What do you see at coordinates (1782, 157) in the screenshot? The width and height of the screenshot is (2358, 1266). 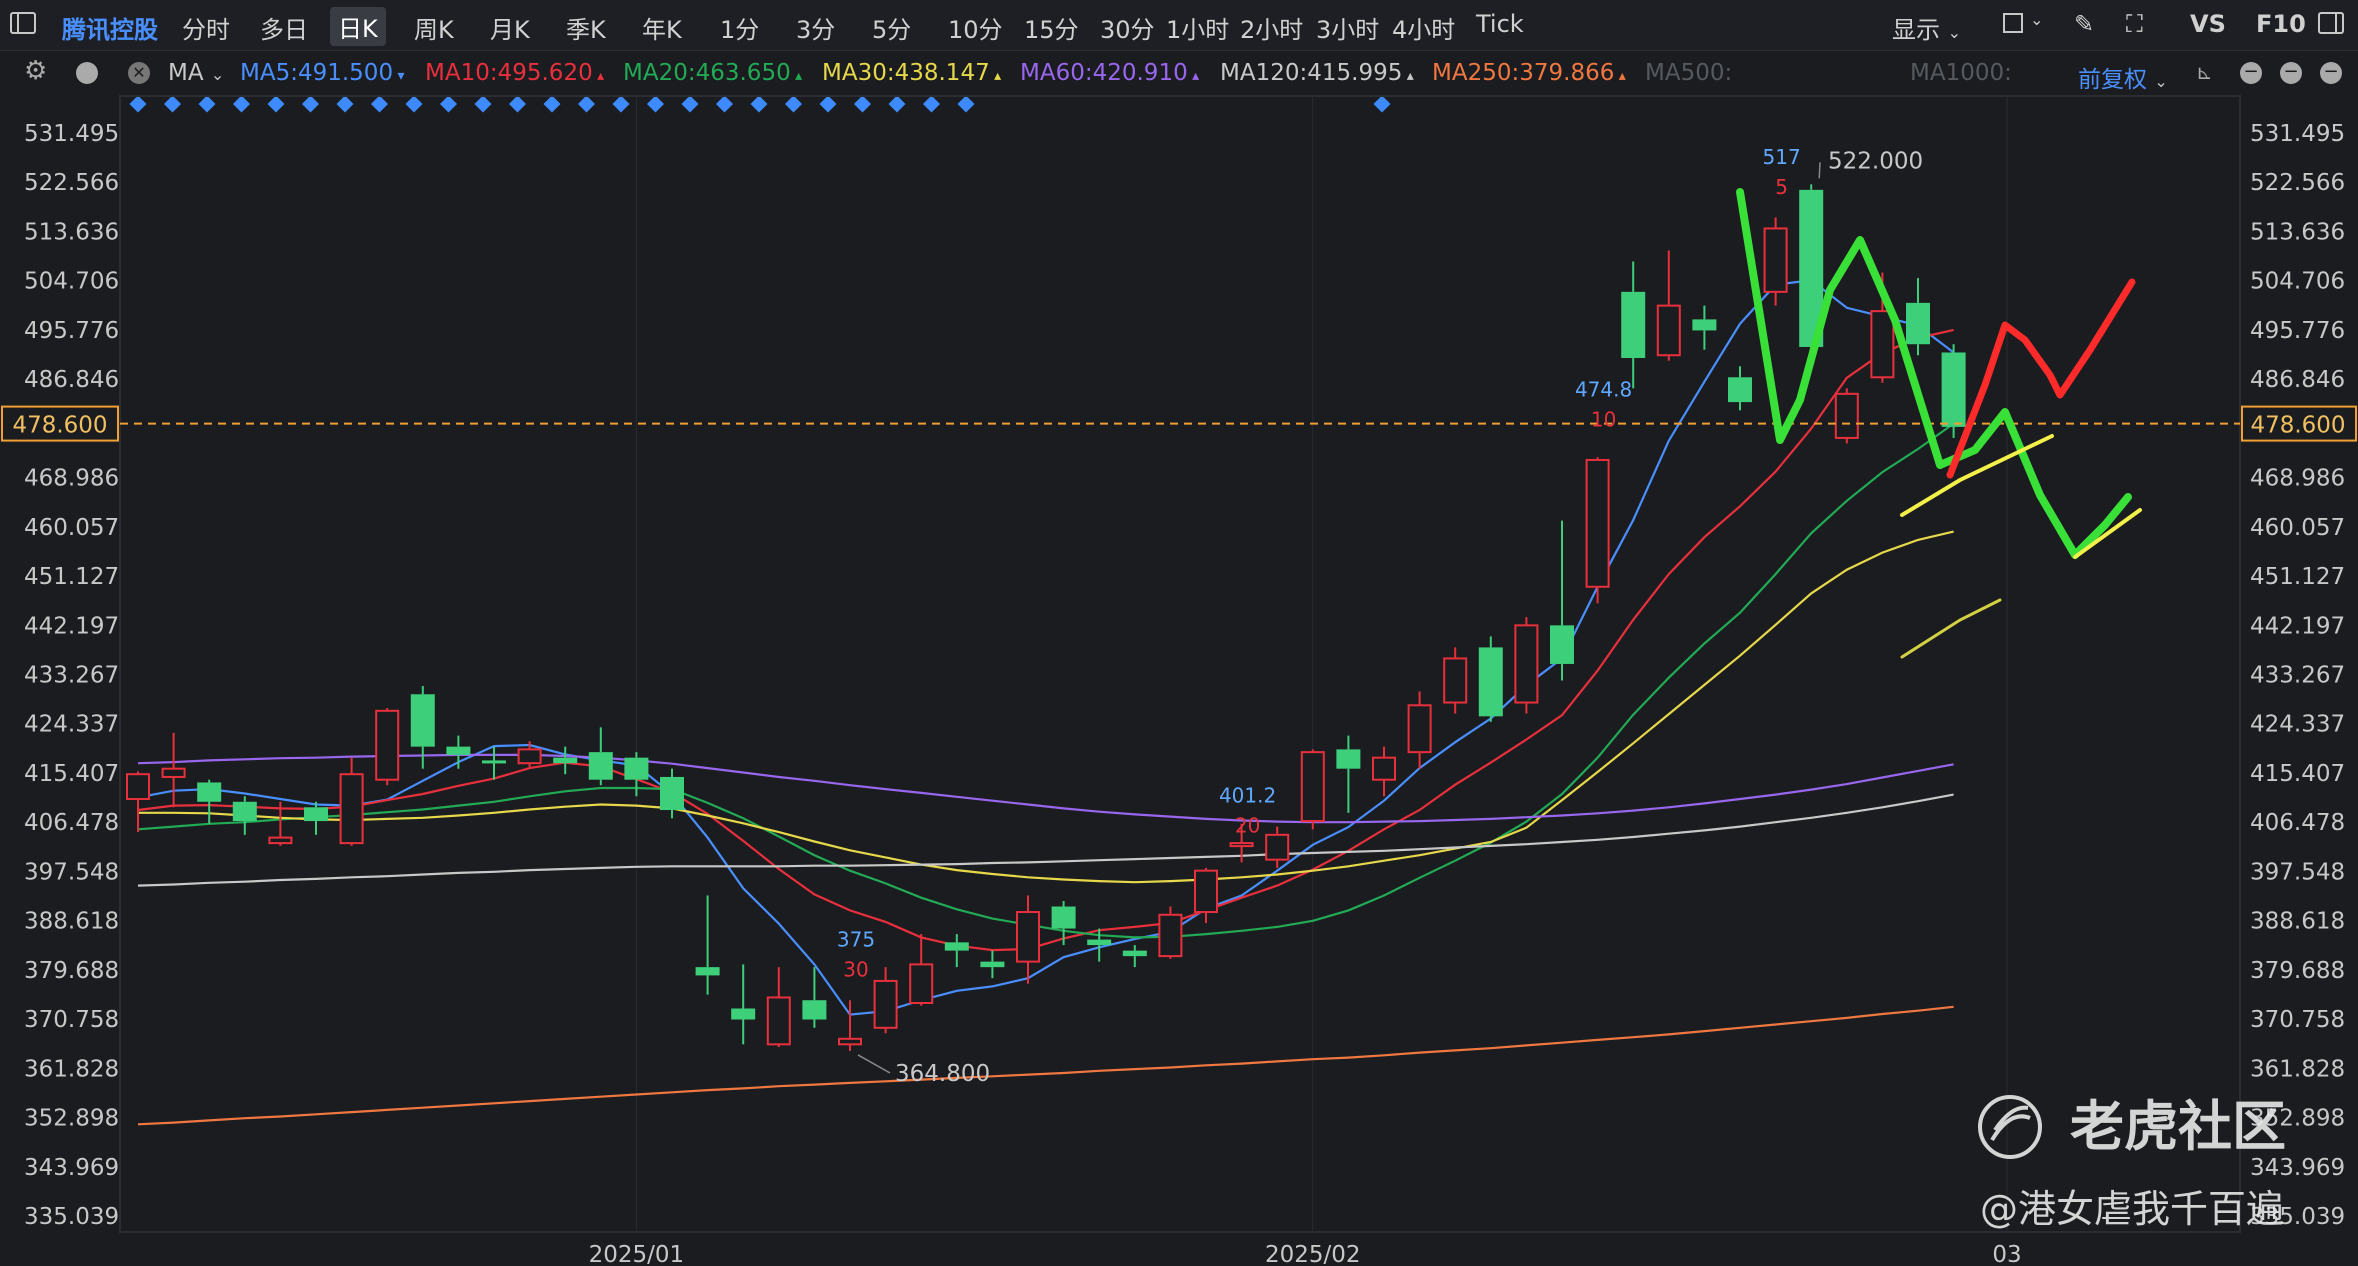 I see `annotation-price-0: 517` at bounding box center [1782, 157].